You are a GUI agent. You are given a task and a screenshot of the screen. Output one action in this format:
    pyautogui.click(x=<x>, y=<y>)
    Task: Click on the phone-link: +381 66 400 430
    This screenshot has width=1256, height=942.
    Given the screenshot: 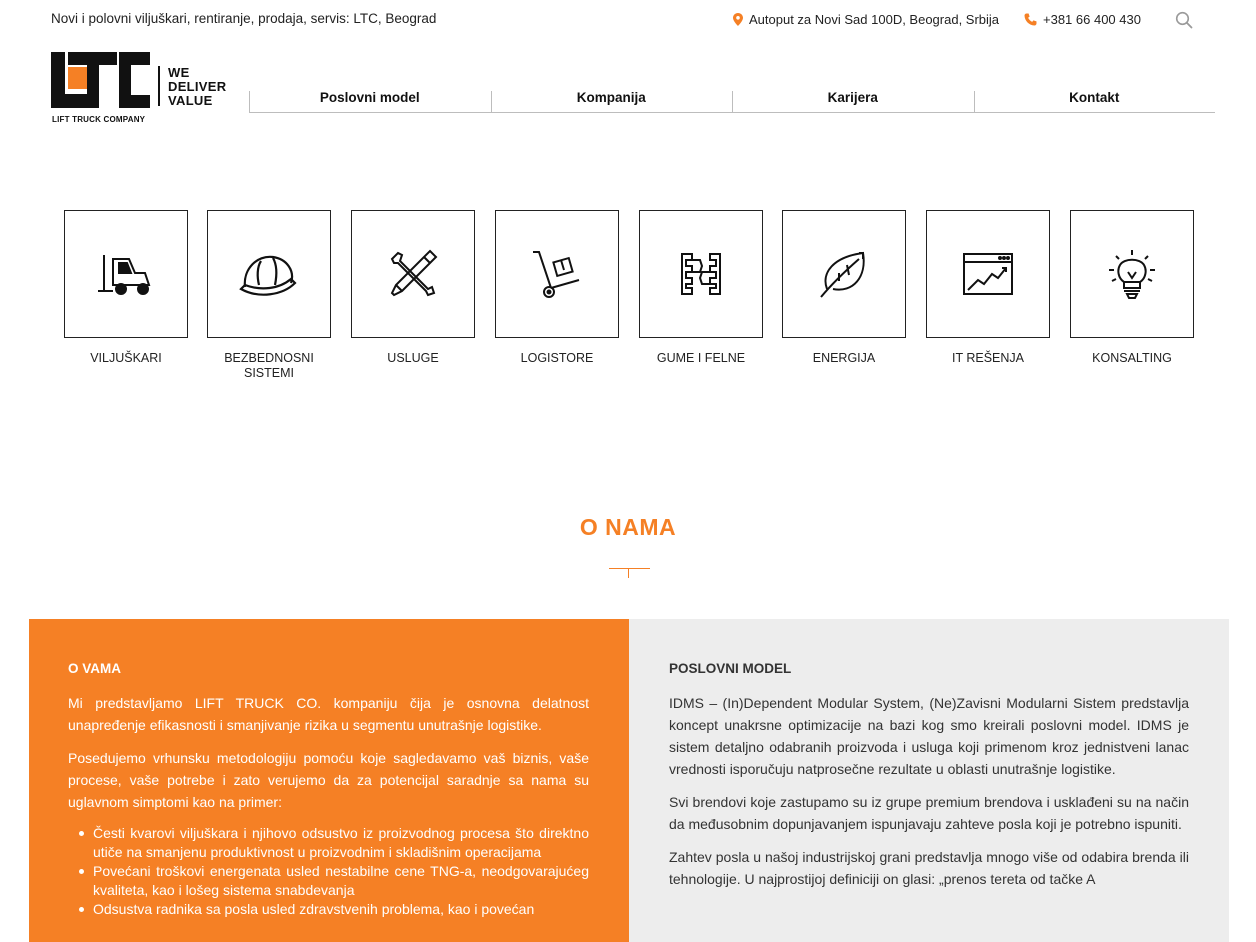 What is the action you would take?
    pyautogui.click(x=1082, y=19)
    